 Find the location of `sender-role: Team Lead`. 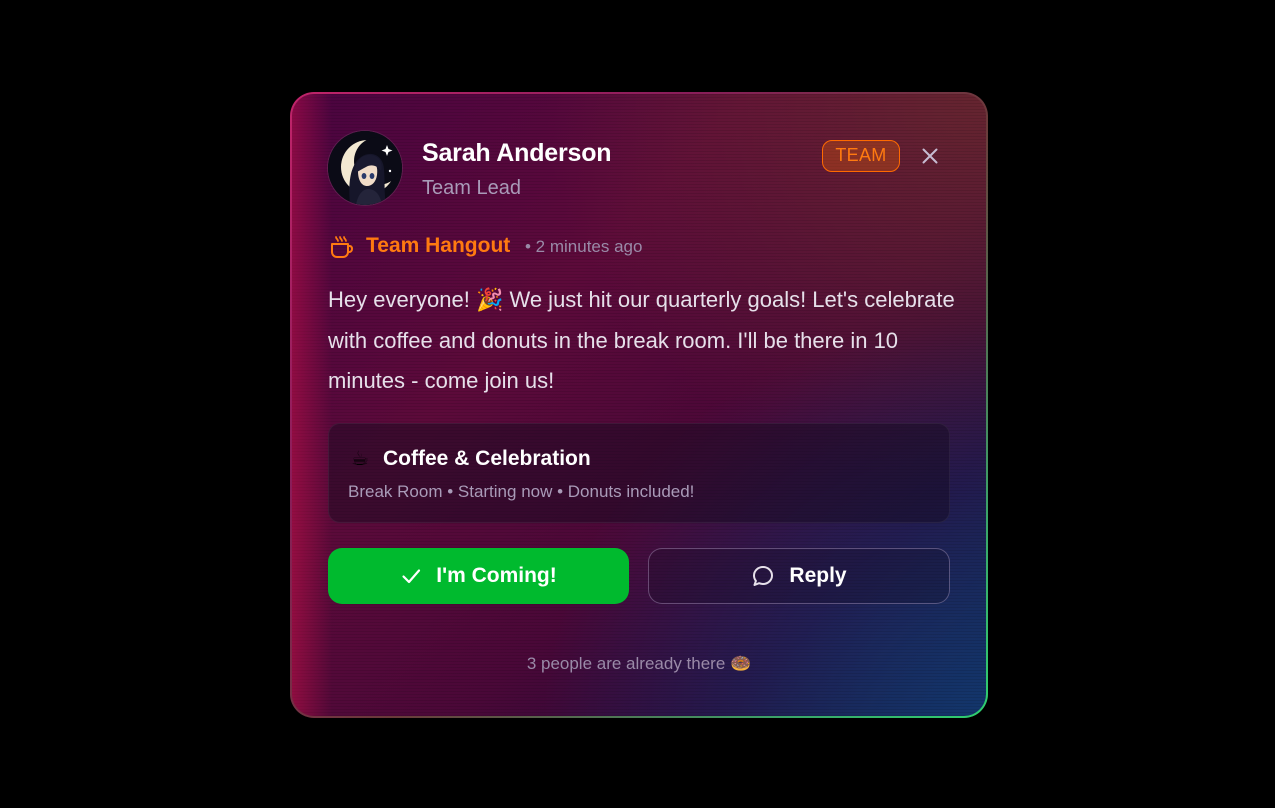

sender-role: Team Lead is located at coordinates (471, 188).